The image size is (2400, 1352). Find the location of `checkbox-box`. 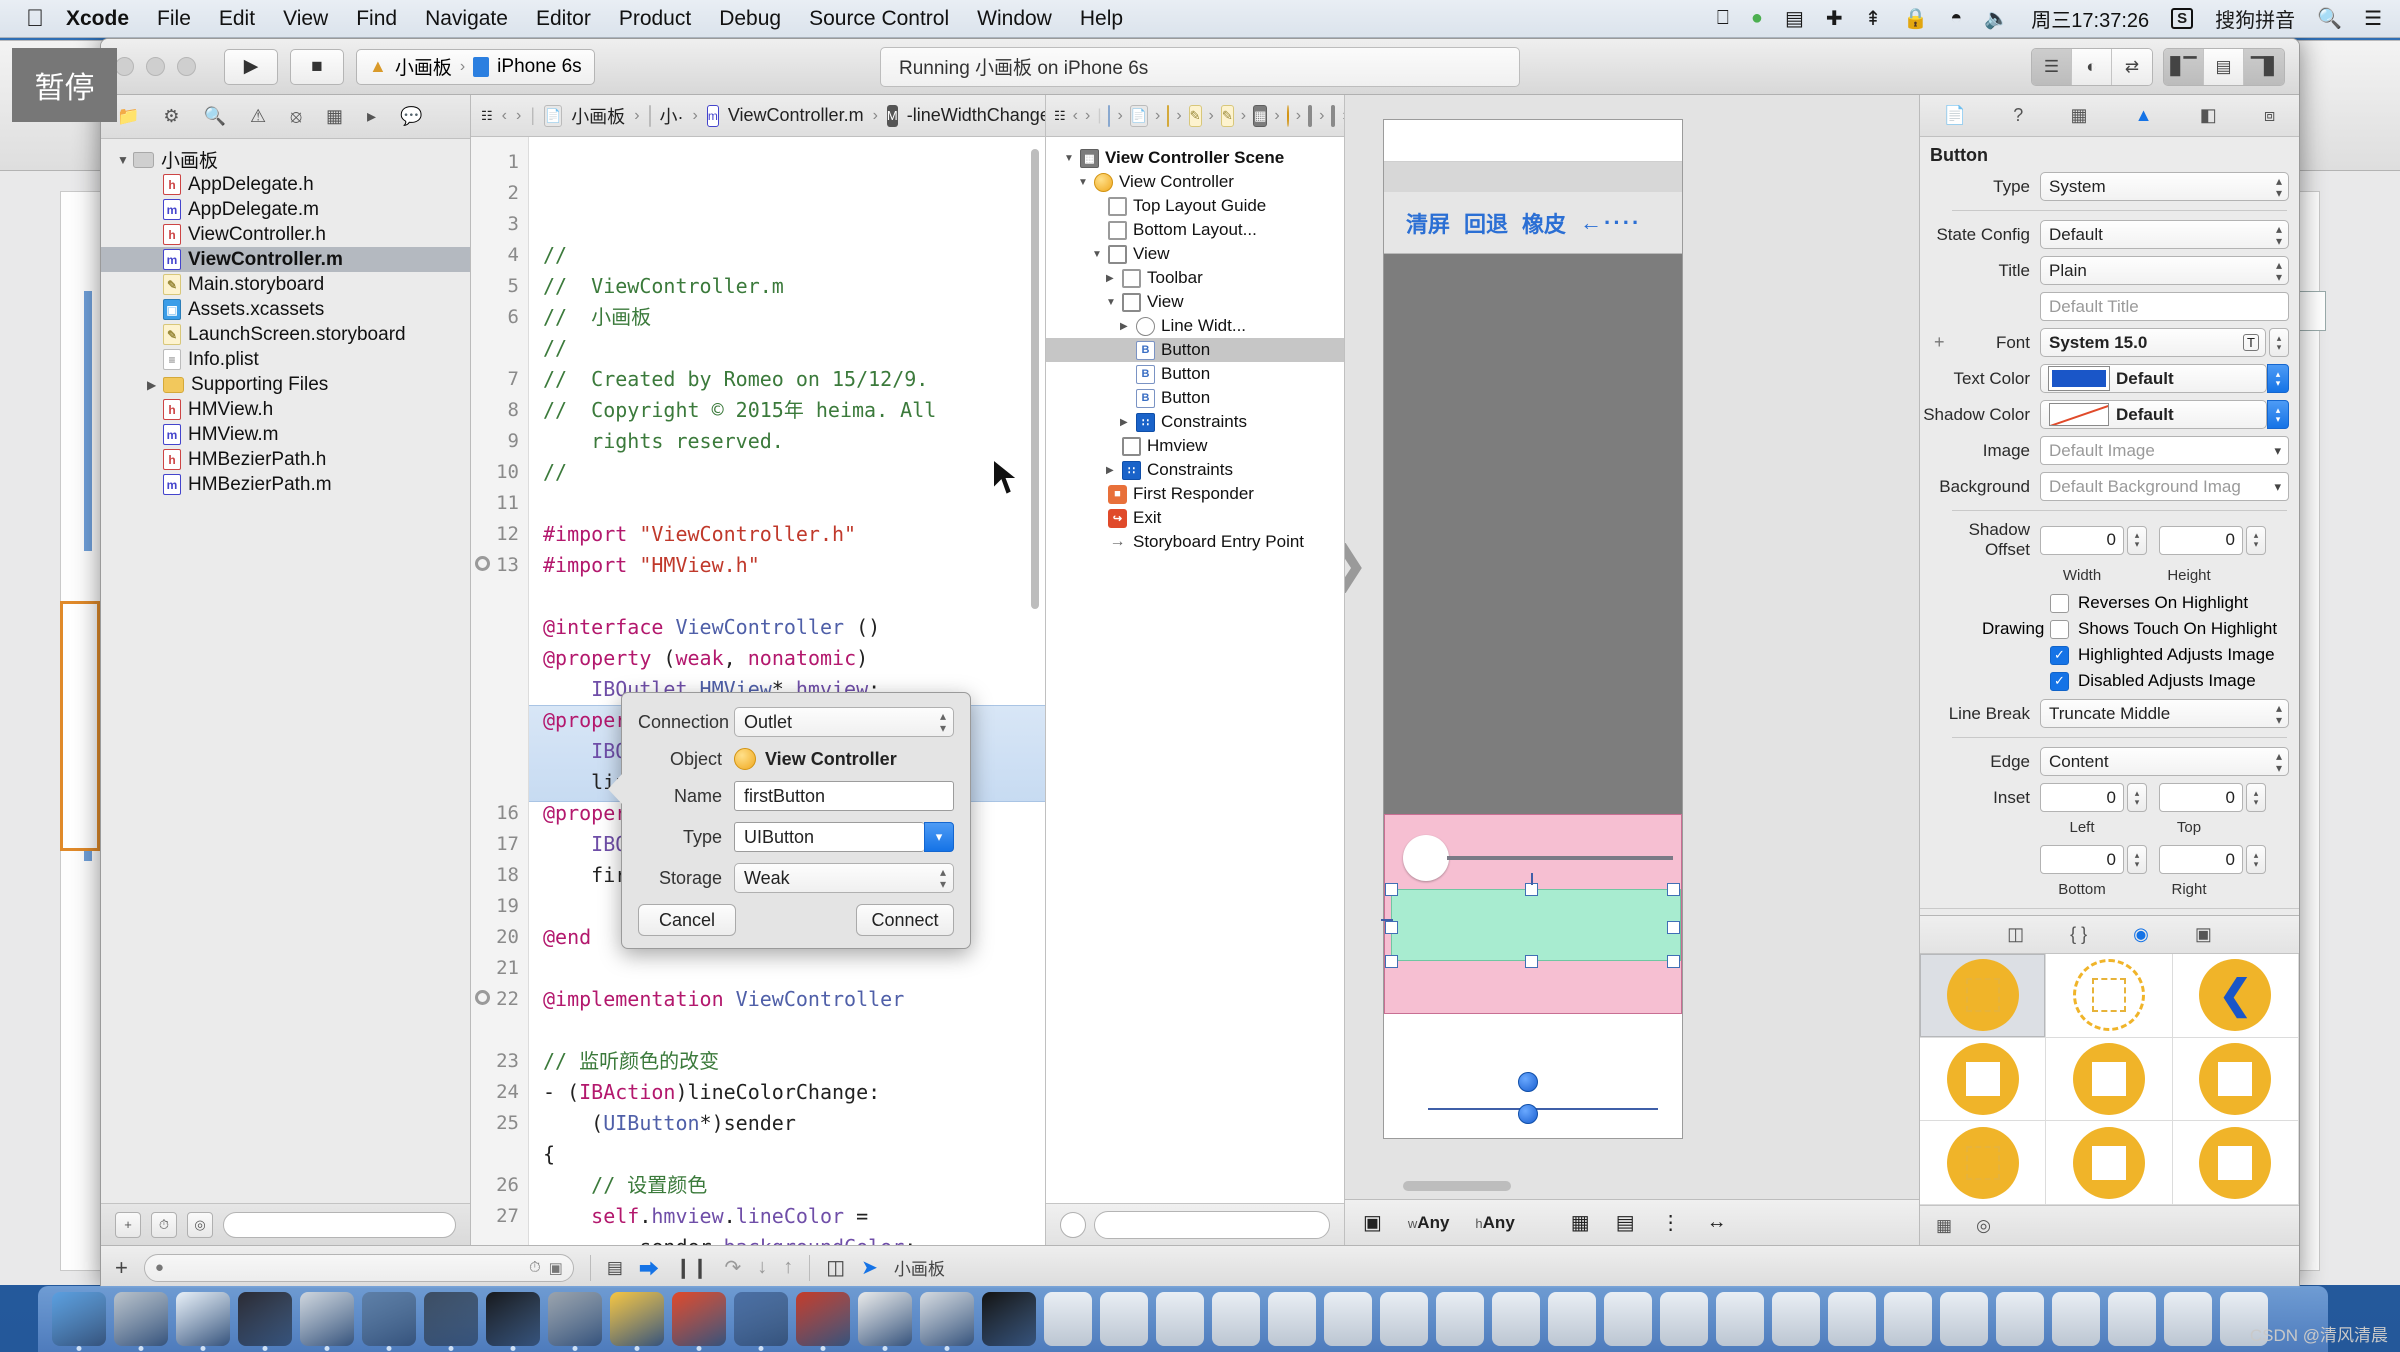

checkbox-box is located at coordinates (2059, 629).